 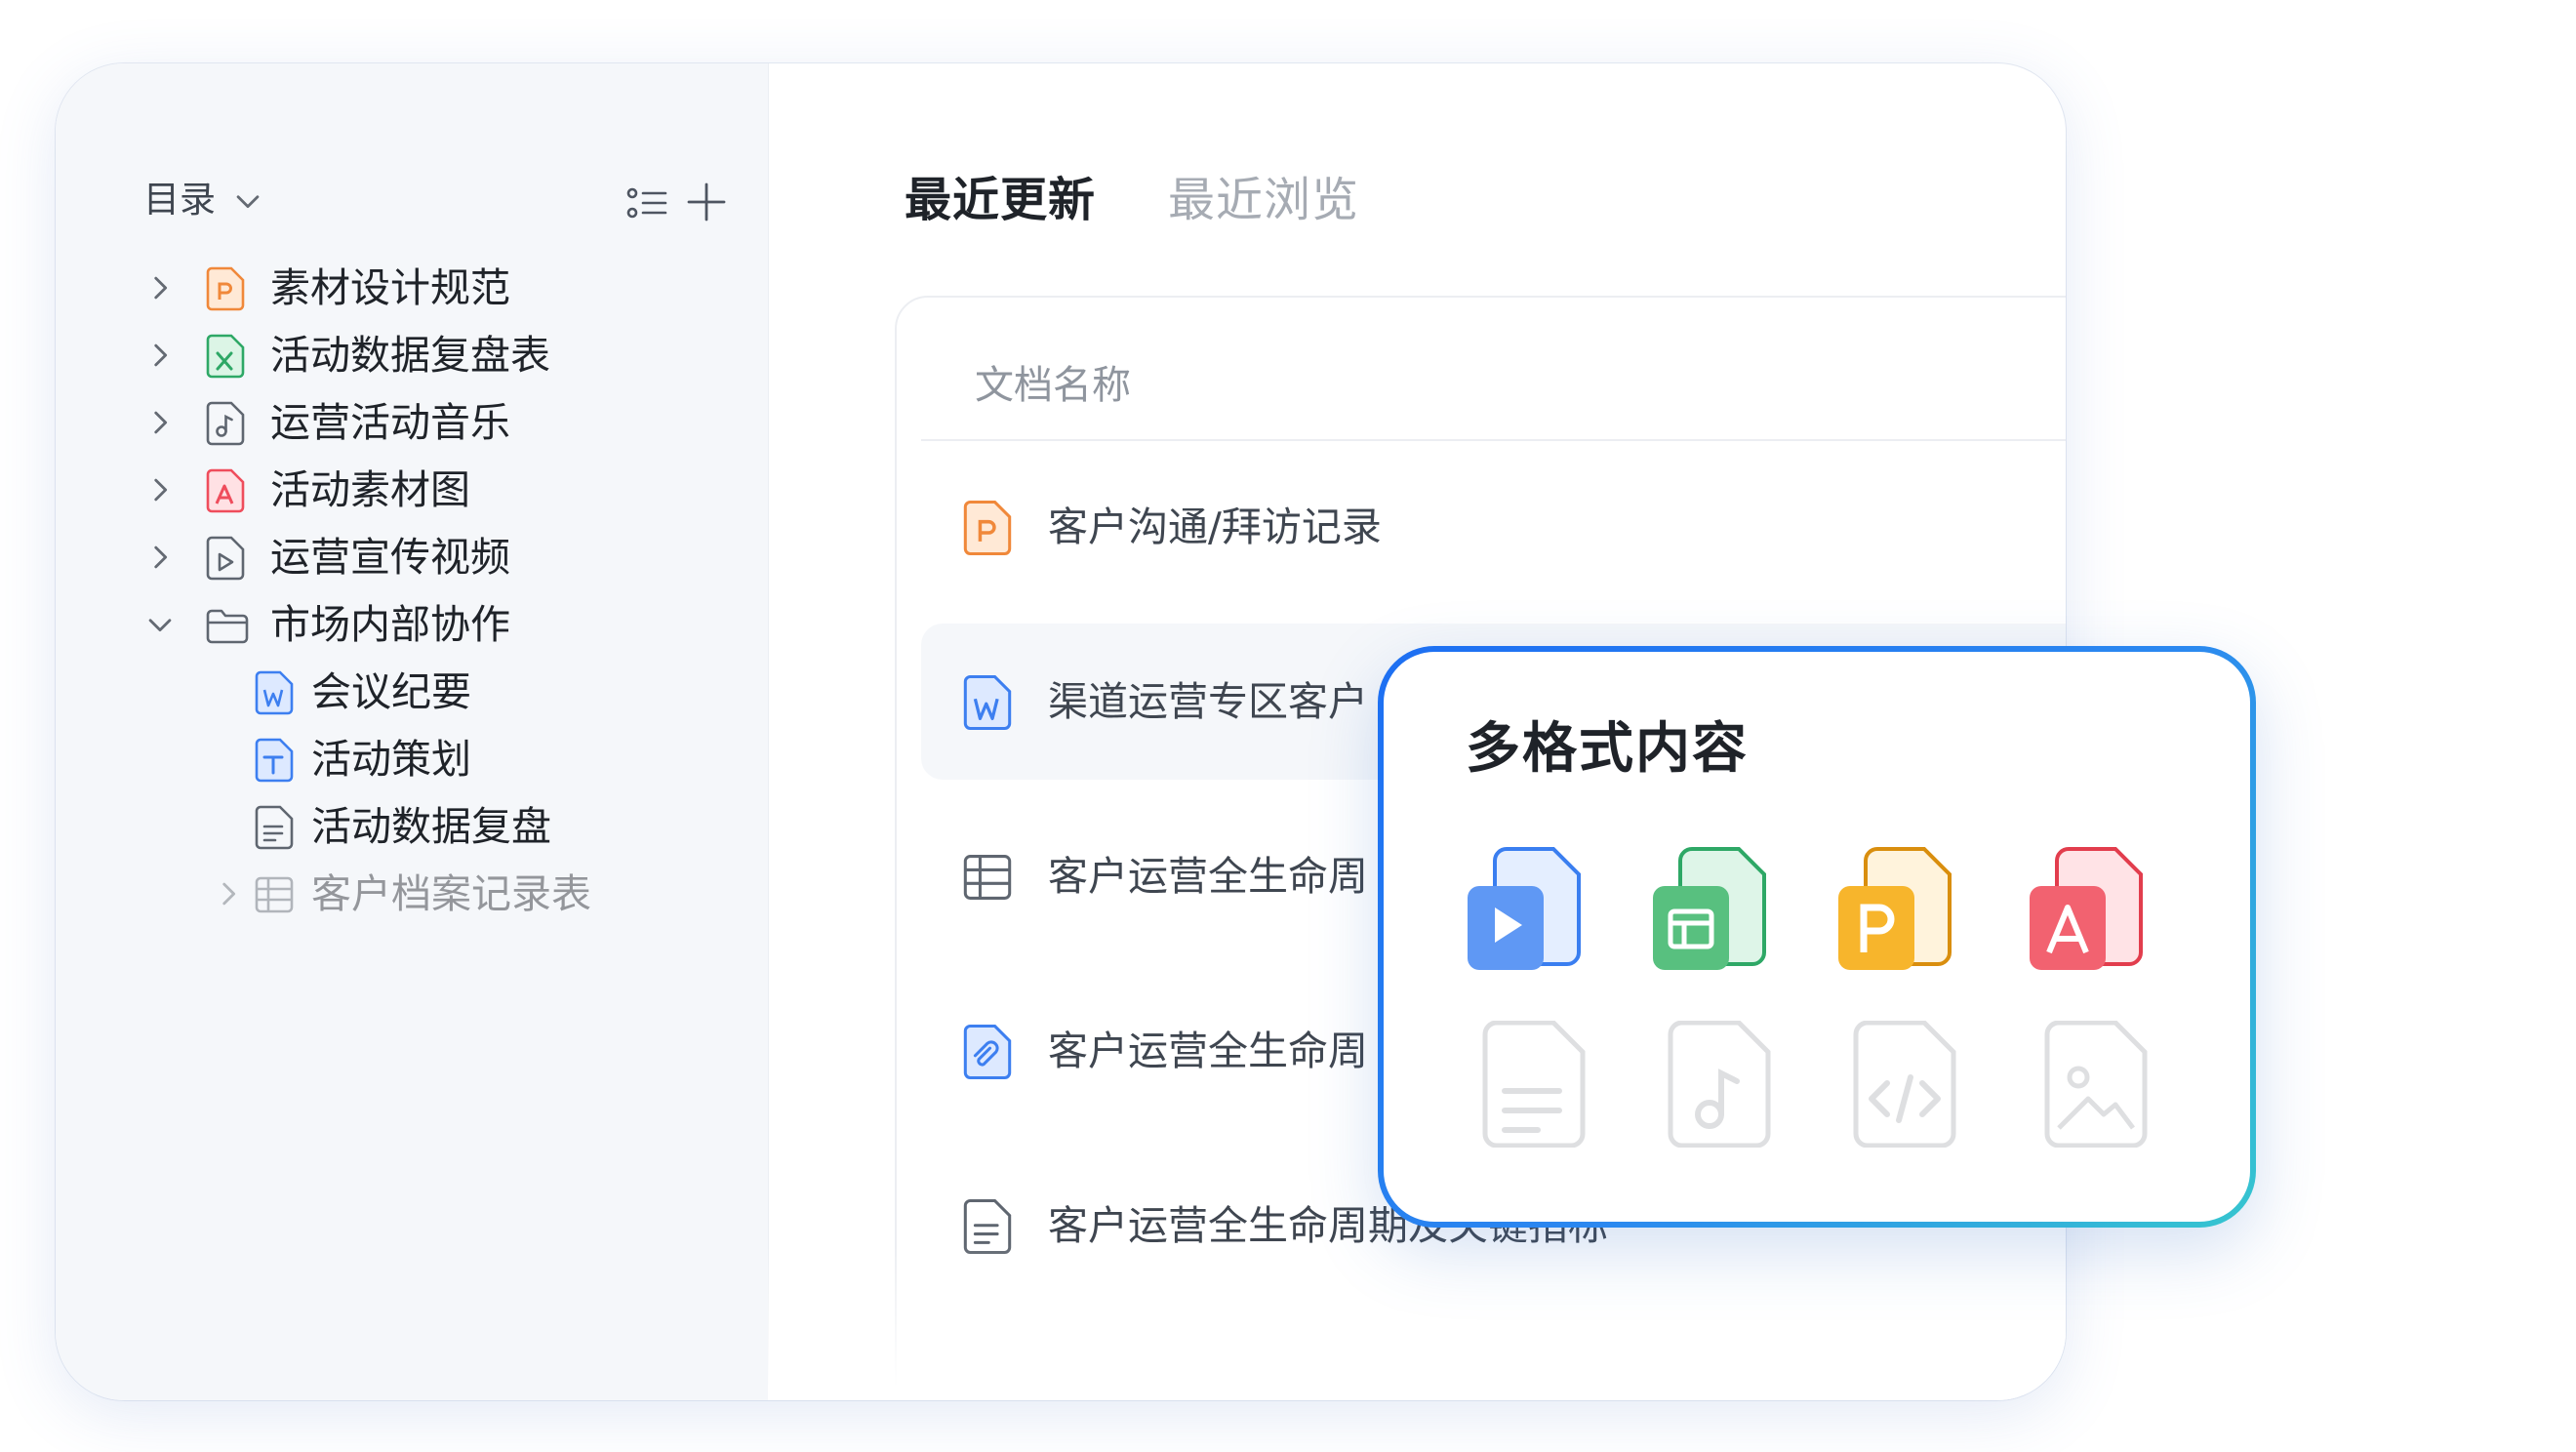 What do you see at coordinates (2086, 908) in the screenshot?
I see `pdf-format-icon` at bounding box center [2086, 908].